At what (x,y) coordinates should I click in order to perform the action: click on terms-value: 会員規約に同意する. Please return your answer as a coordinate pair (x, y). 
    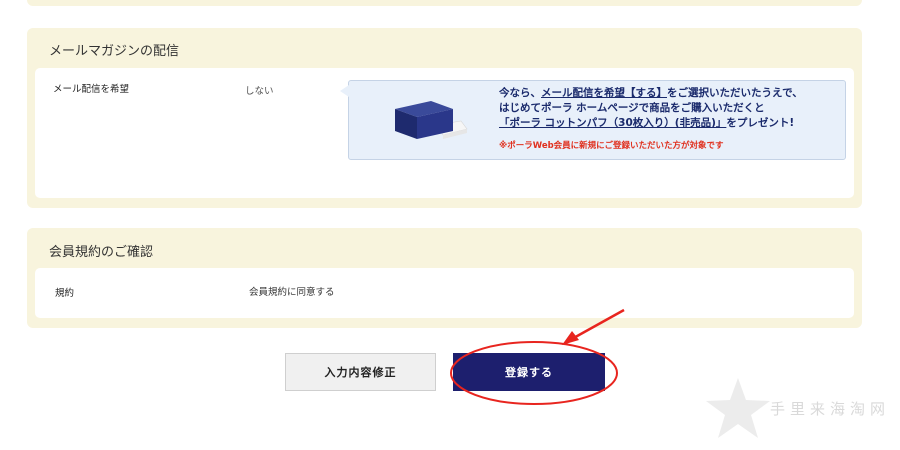
    Looking at the image, I should click on (292, 292).